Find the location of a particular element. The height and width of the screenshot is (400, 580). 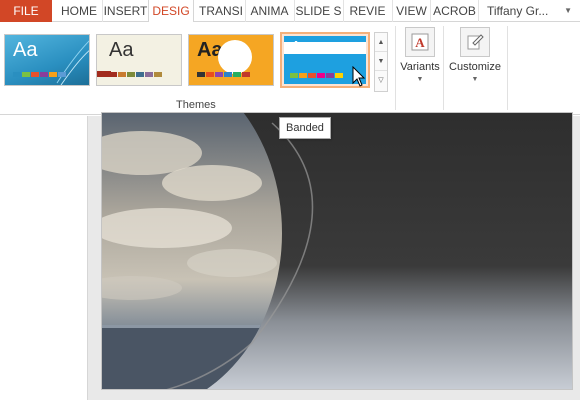

variants-button: A Variants ▼ is located at coordinates (420, 55).